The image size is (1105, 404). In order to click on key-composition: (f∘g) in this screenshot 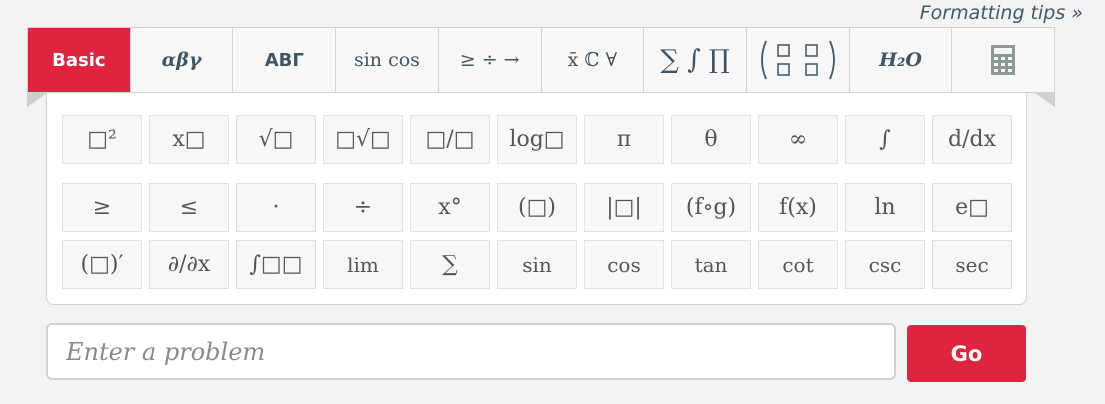, I will do `click(711, 207)`.